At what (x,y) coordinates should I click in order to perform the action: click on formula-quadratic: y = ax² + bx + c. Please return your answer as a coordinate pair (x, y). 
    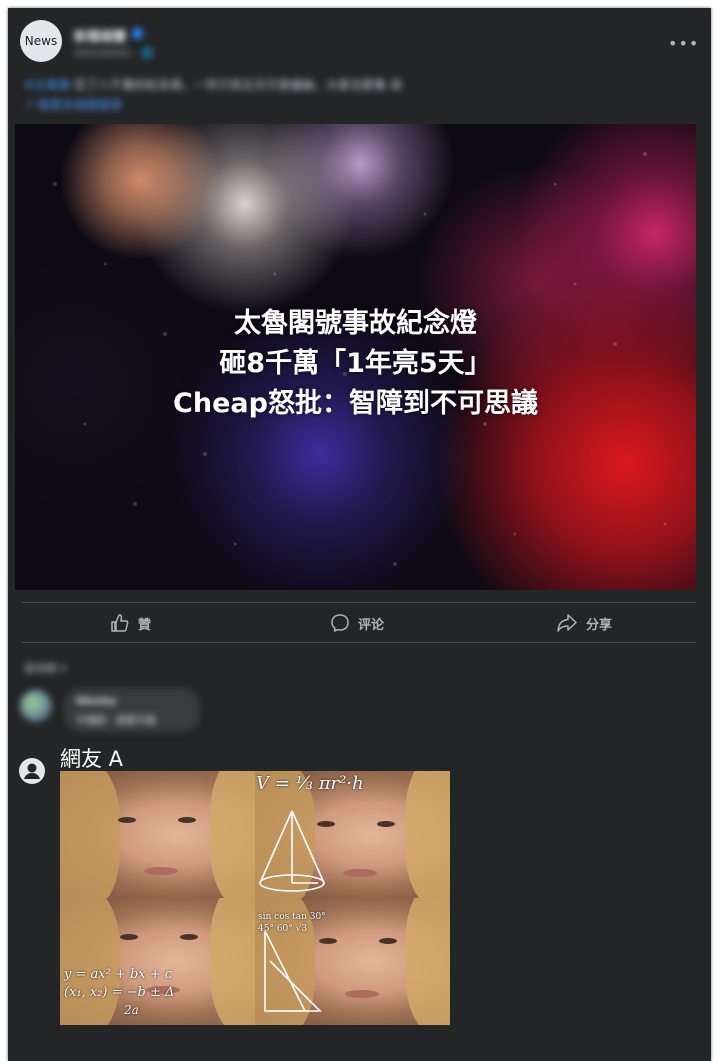
    Looking at the image, I should click on (118, 974).